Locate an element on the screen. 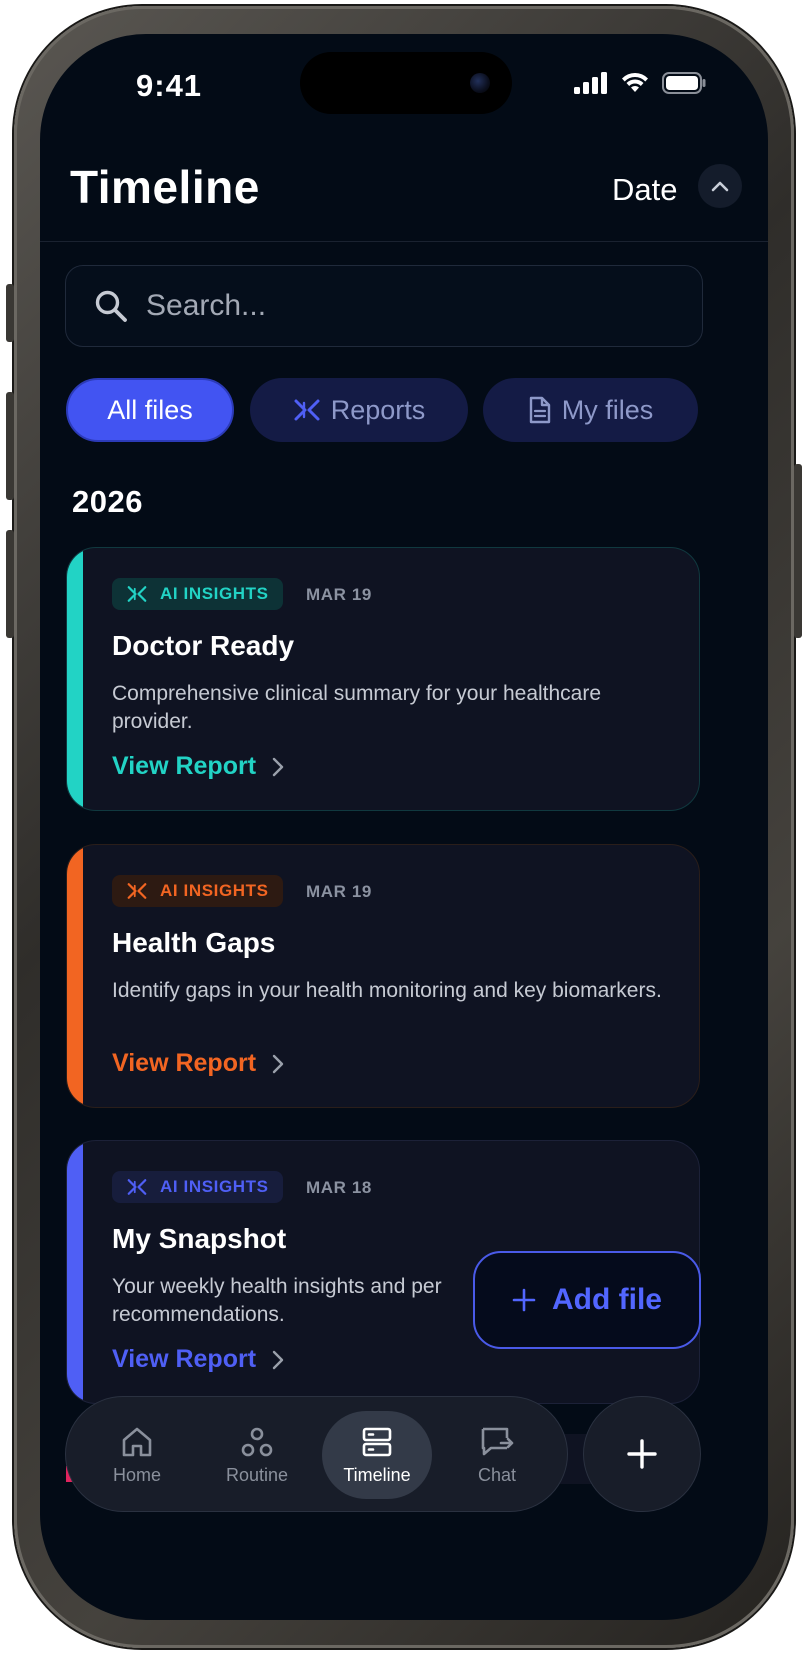  filter-reports: Reports is located at coordinates (359, 410).